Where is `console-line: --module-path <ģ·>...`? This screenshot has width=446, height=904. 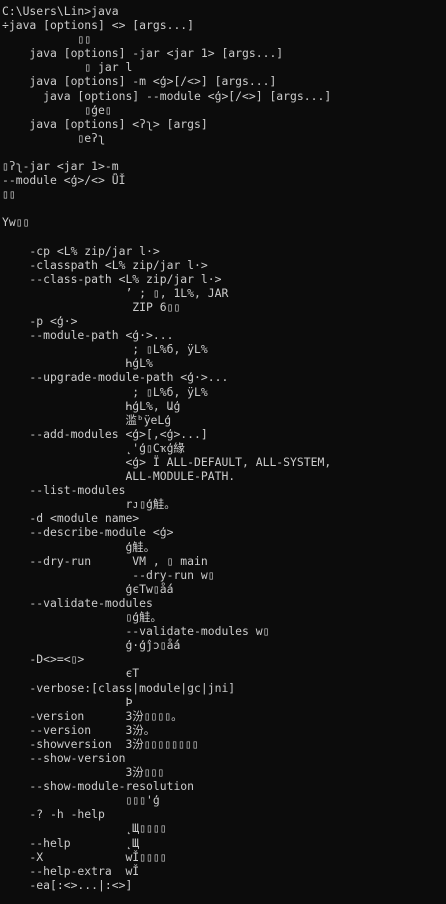
console-line: --module-path <ģ·>... is located at coordinates (88, 335).